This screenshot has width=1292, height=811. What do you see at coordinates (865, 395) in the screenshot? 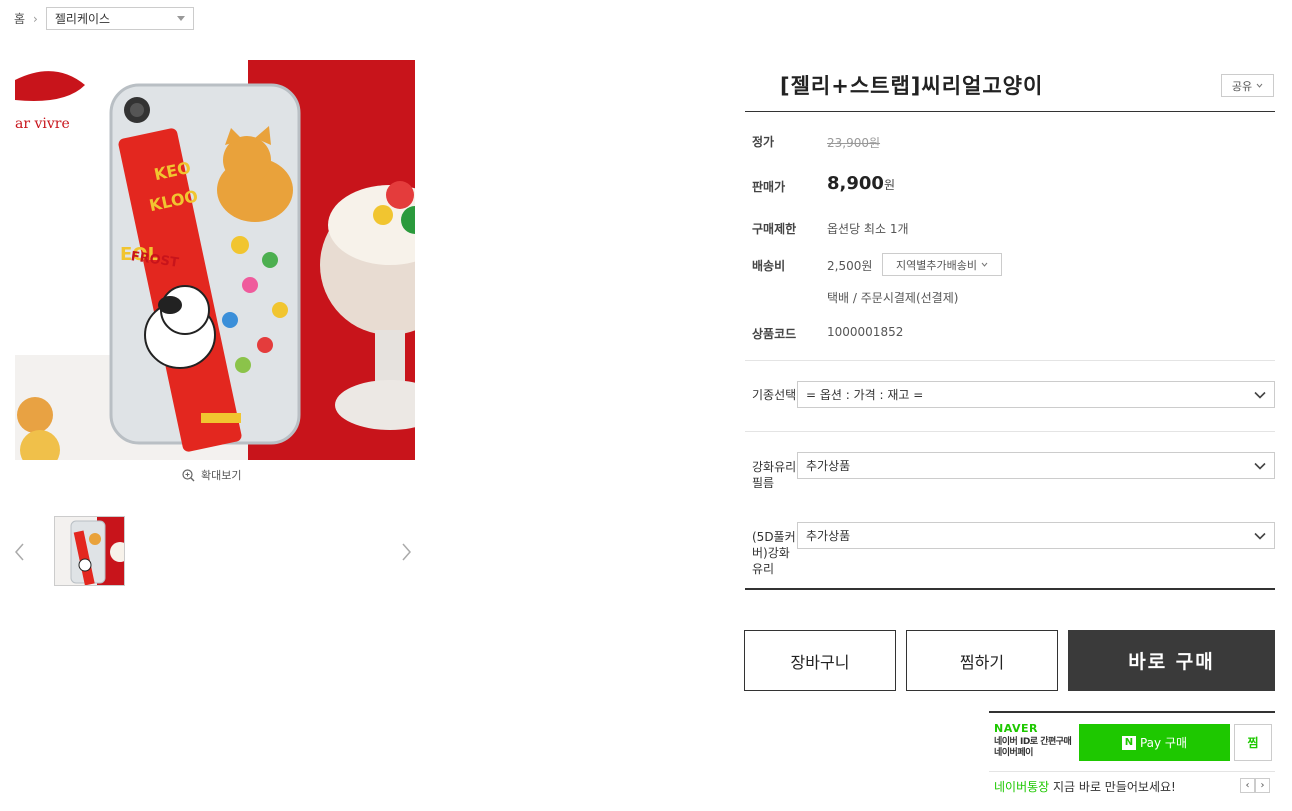
I see `option-select-model-value: = 옵션 : 가격 : 재고 =` at bounding box center [865, 395].